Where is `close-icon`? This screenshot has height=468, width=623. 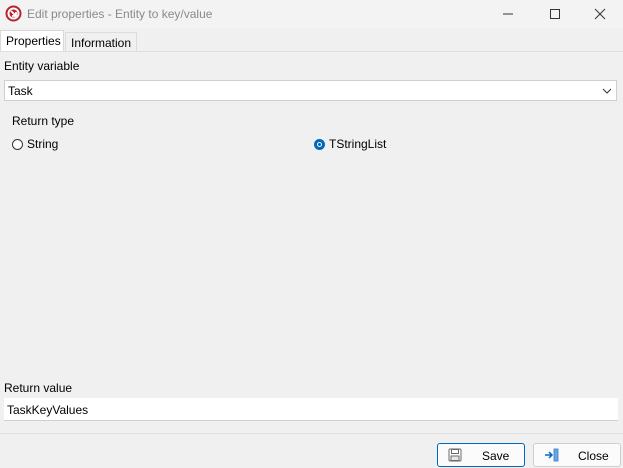 close-icon is located at coordinates (600, 14).